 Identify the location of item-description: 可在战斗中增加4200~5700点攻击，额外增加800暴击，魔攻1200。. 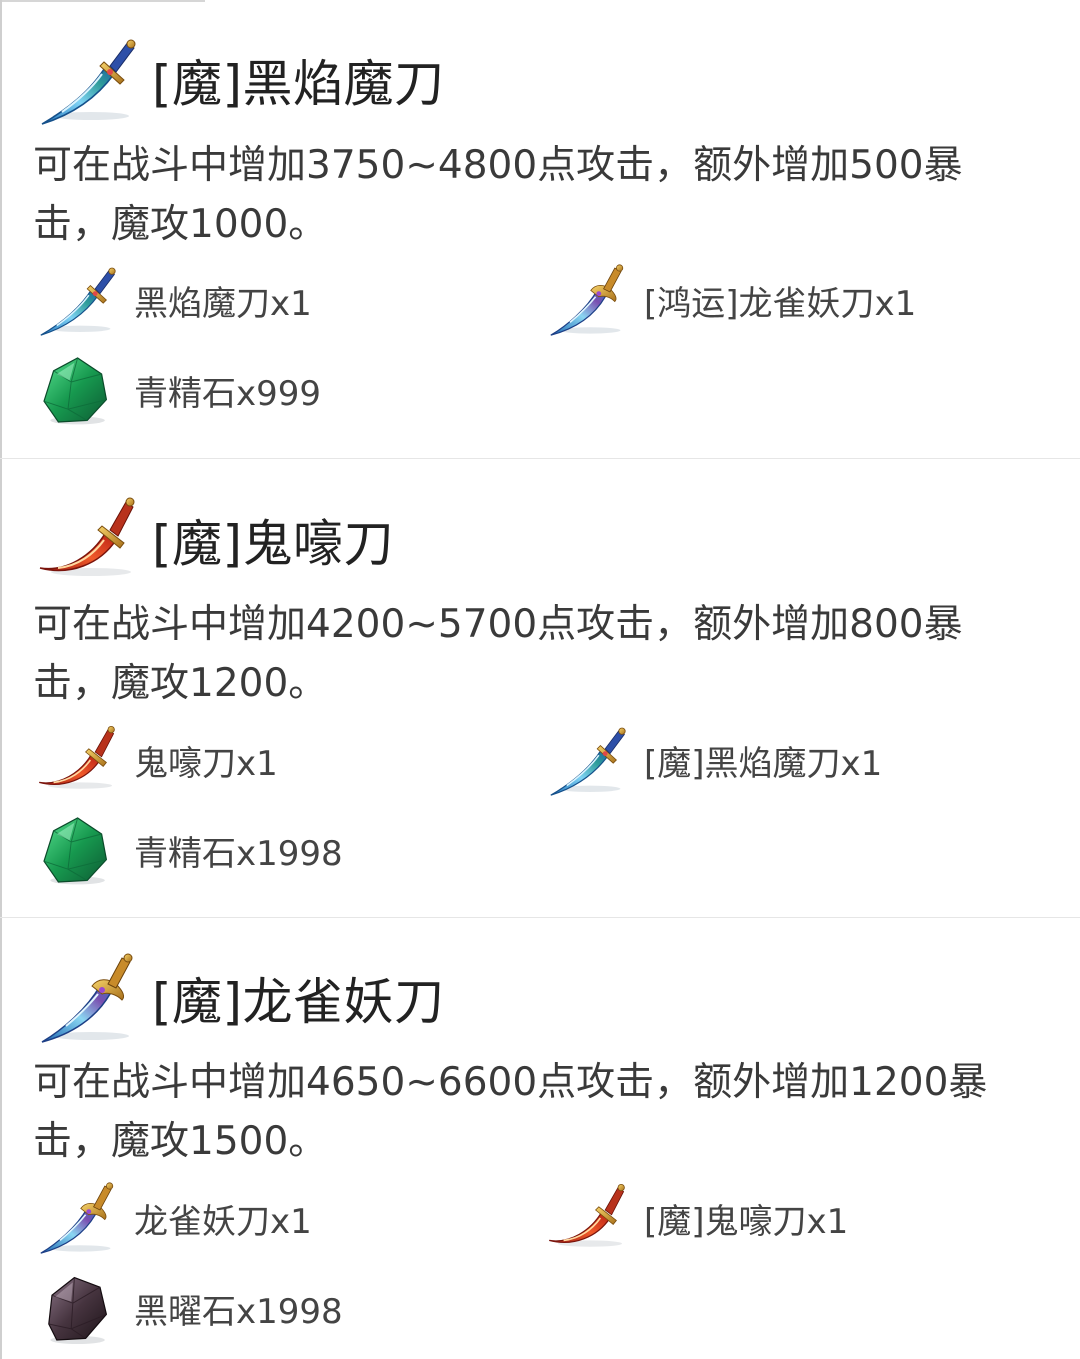
(498, 654).